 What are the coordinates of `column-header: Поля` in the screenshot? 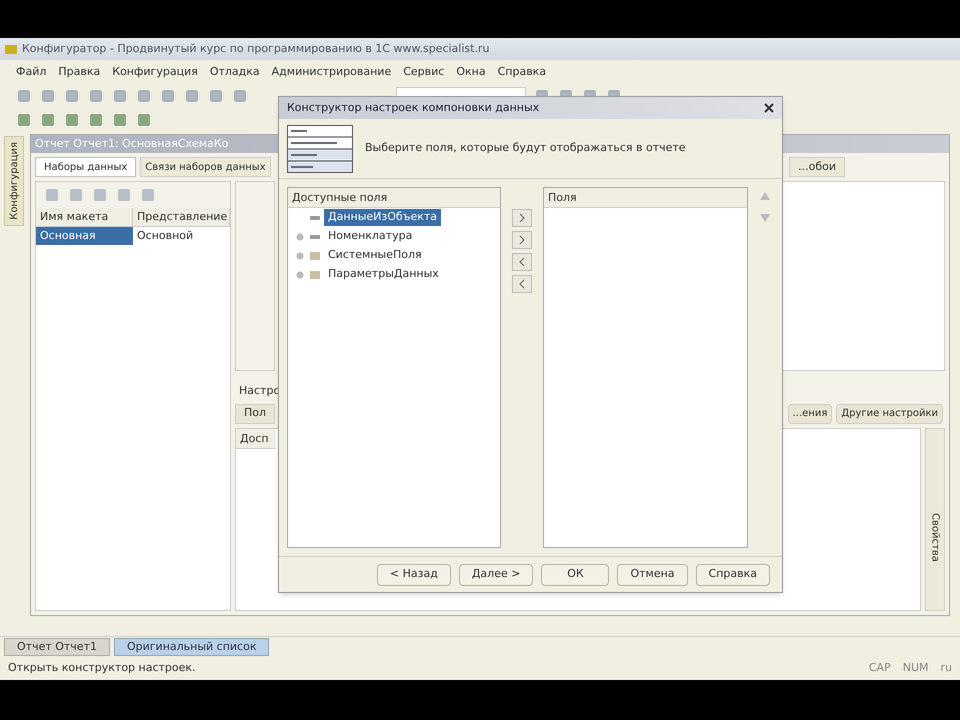 It's located at (645, 198).